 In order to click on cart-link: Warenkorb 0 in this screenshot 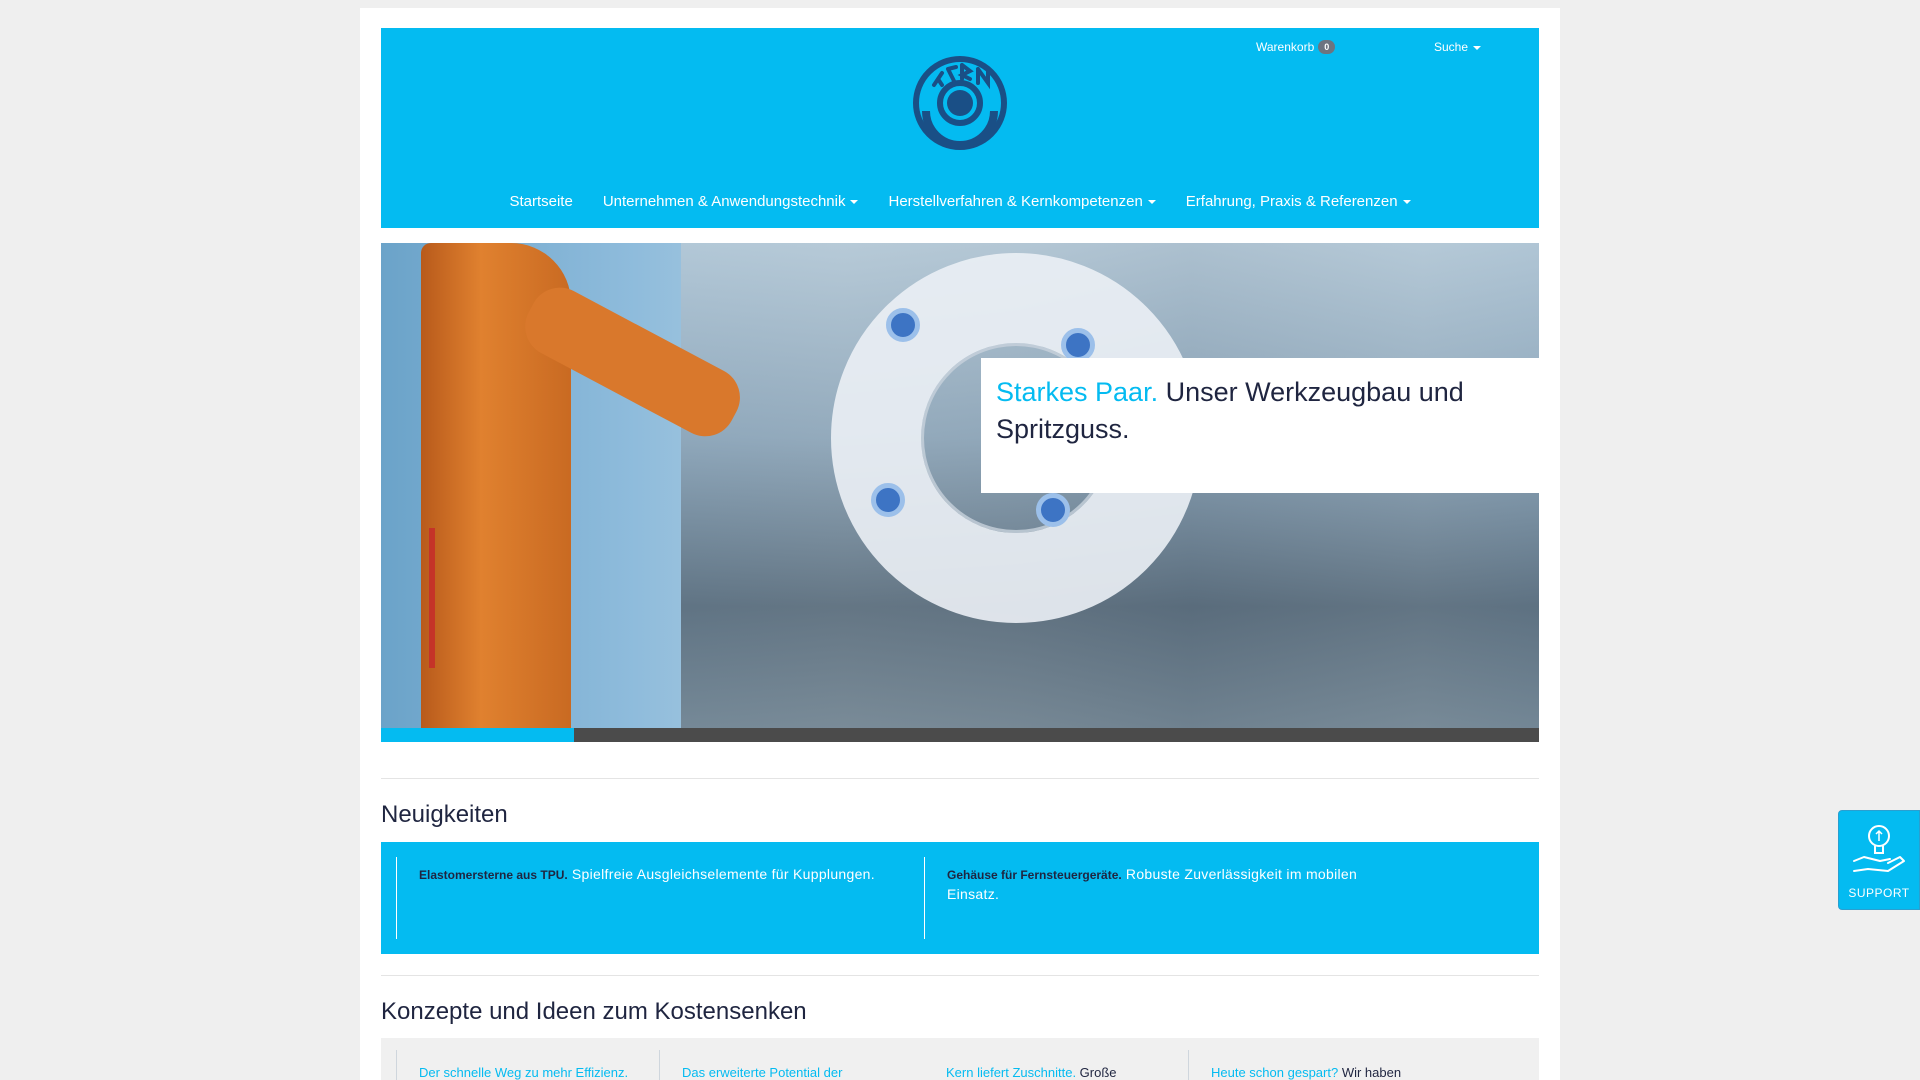, I will do `click(1296, 47)`.